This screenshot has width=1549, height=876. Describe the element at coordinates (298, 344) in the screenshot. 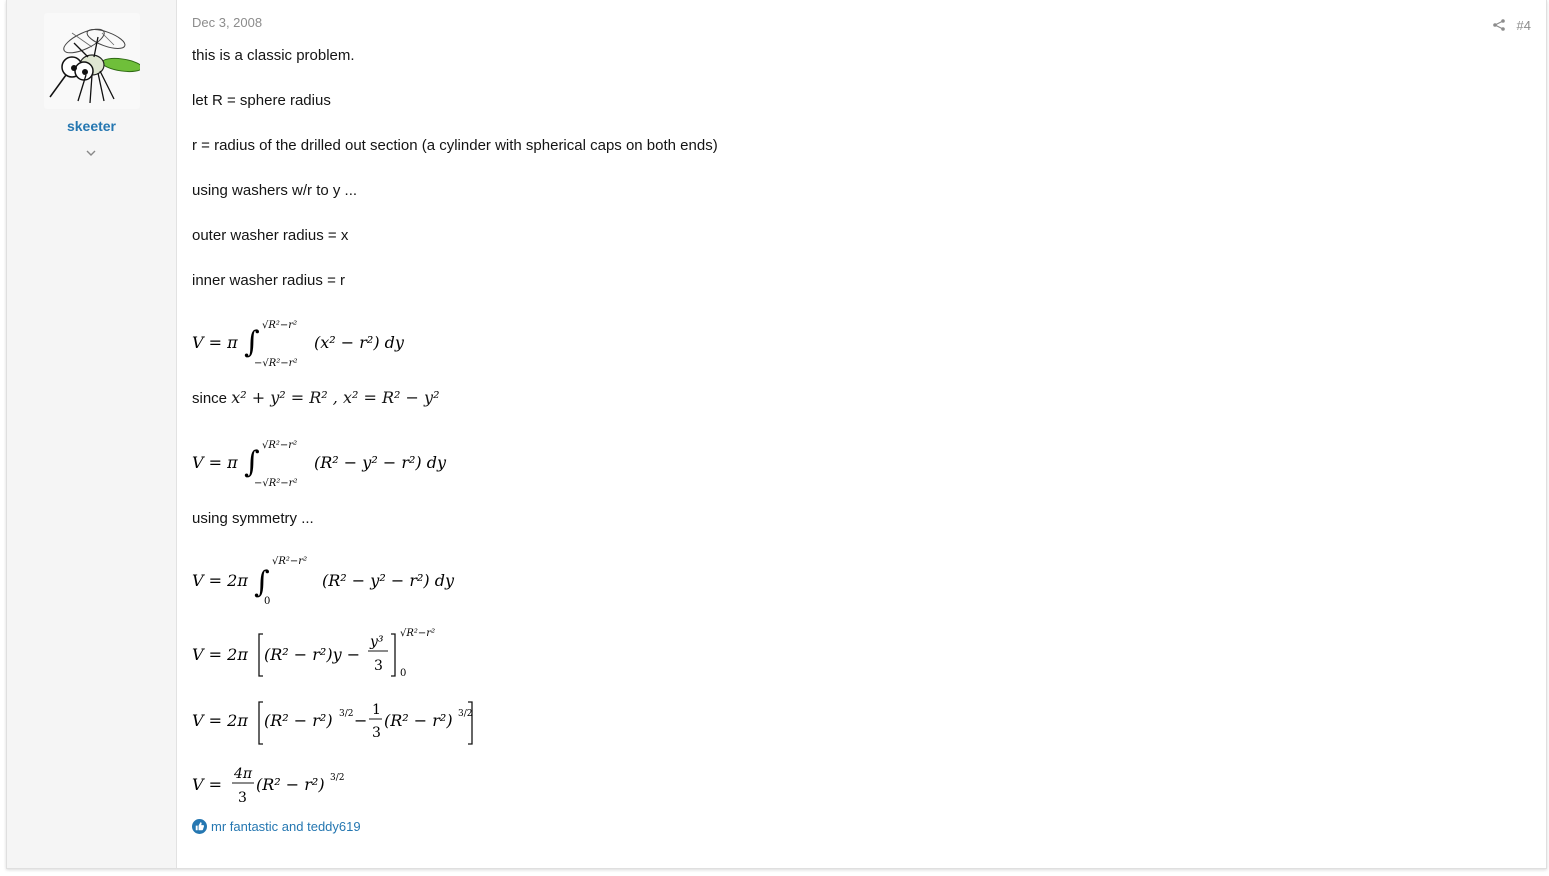

I see `equation-1-render: V = π ∫ √R²−r² −√R²−r² (x² − r²) dy` at that location.